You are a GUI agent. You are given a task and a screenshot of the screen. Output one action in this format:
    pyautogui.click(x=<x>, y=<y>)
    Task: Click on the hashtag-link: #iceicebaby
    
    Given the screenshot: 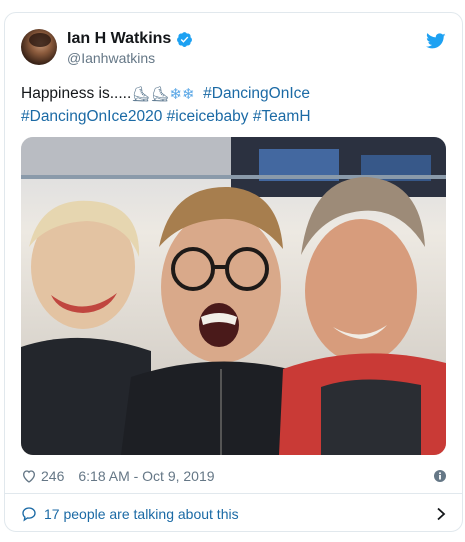 What is the action you would take?
    pyautogui.click(x=208, y=116)
    